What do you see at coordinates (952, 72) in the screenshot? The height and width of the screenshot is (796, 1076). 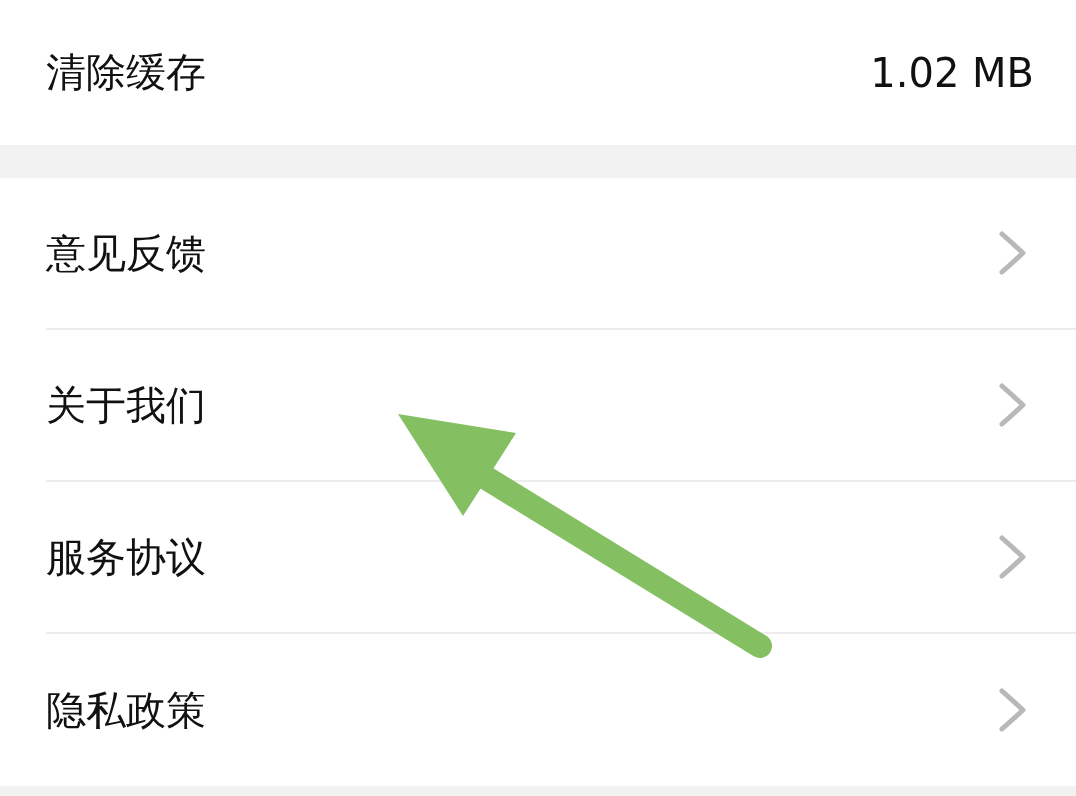 I see `cache-size: 1.02 MB` at bounding box center [952, 72].